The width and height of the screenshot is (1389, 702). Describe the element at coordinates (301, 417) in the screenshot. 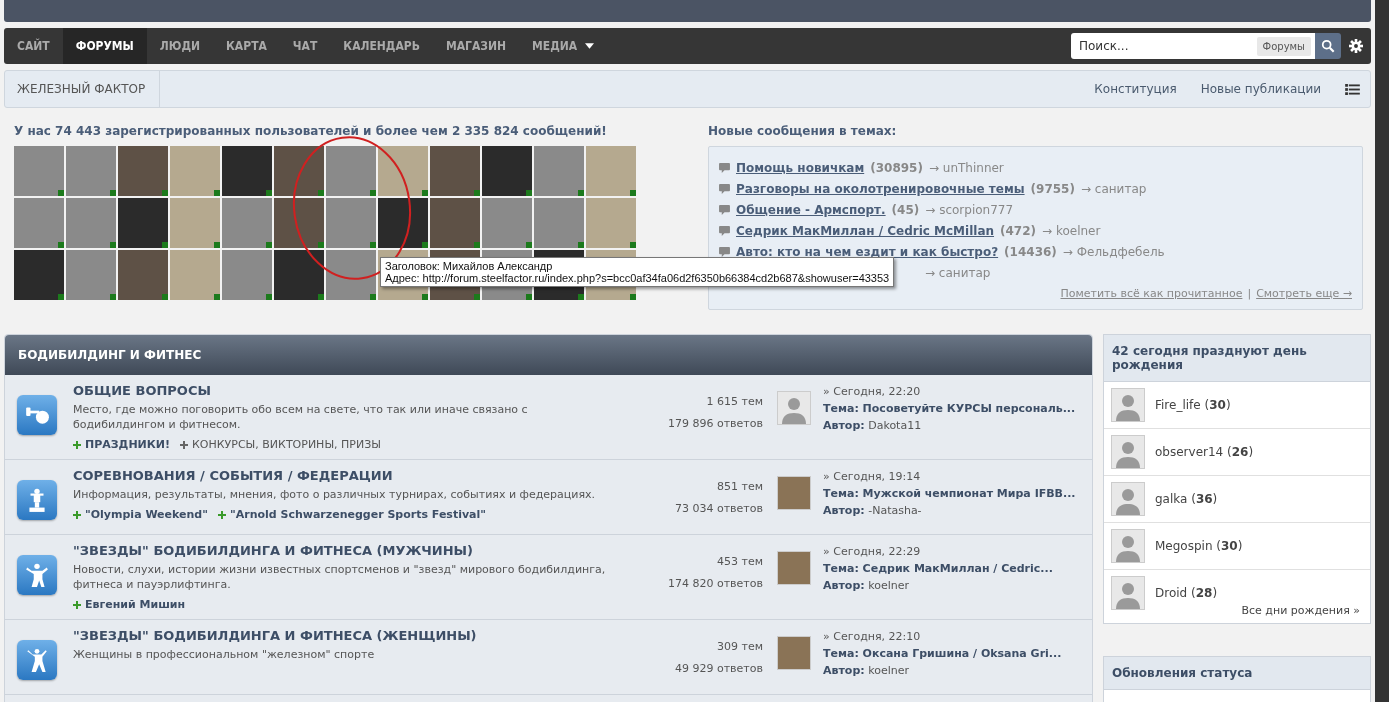

I see `forum-description: Место, где можно поговорить обо всем на свете, что так или иначе связано с бодибилдингом и фитнесом.` at that location.